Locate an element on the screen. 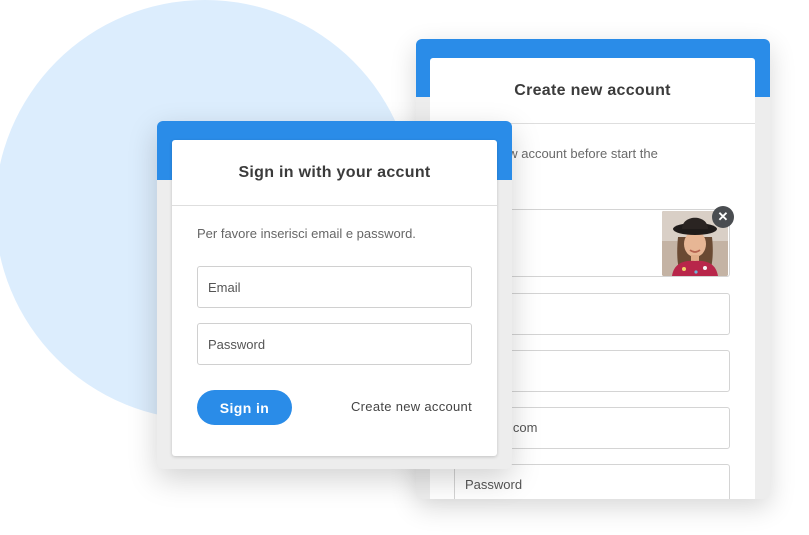 The height and width of the screenshot is (535, 809). remove-image-button: ✕ is located at coordinates (723, 217).